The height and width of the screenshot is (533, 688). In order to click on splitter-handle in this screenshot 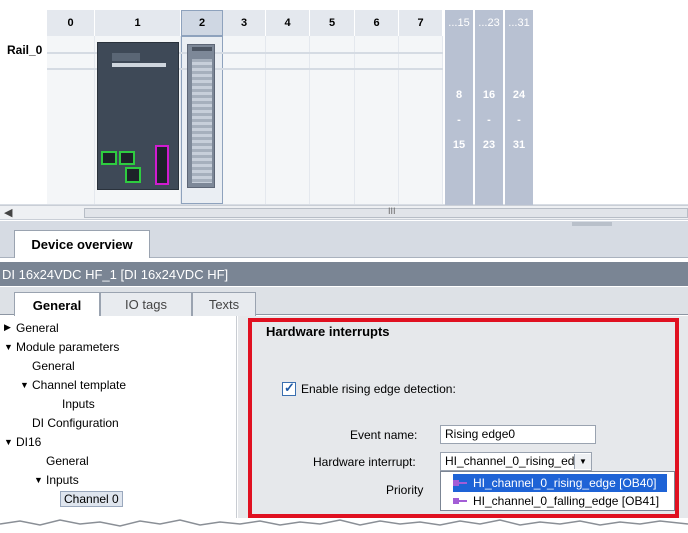, I will do `click(592, 224)`.